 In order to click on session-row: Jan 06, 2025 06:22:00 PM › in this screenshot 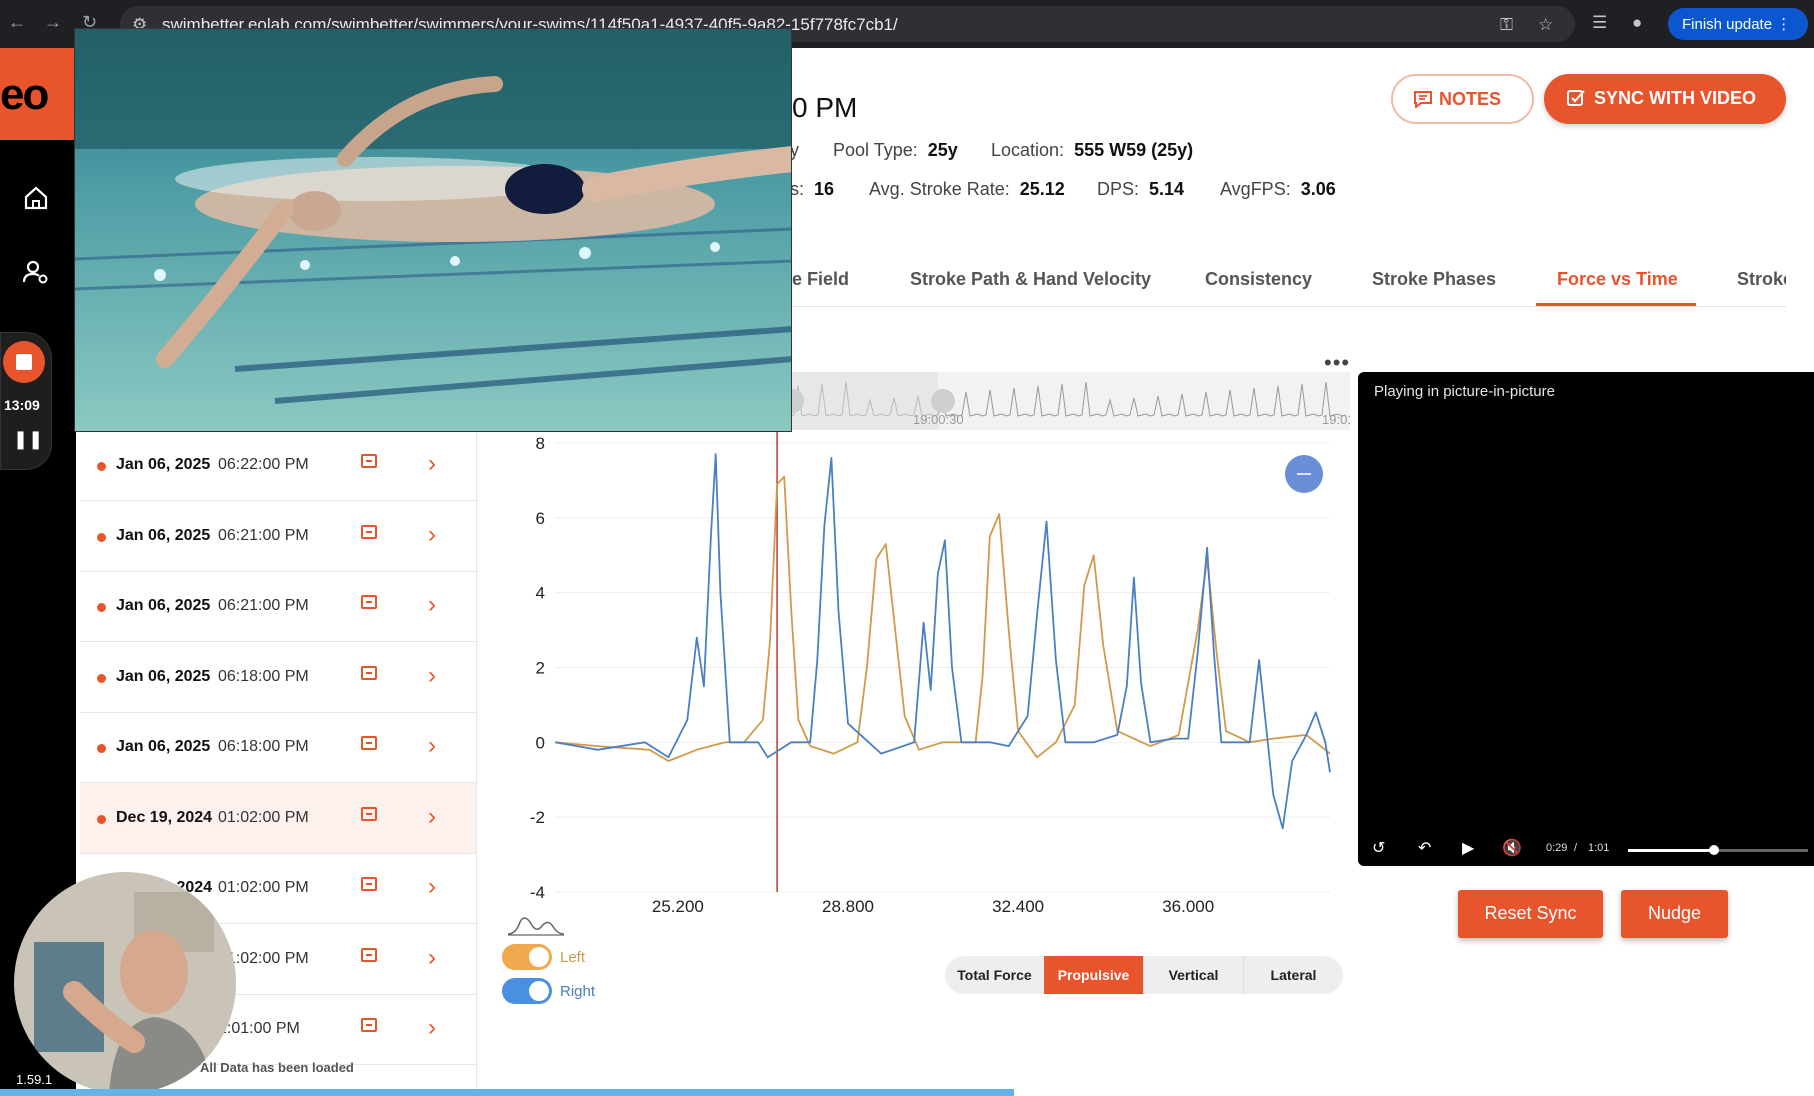, I will do `click(278, 465)`.